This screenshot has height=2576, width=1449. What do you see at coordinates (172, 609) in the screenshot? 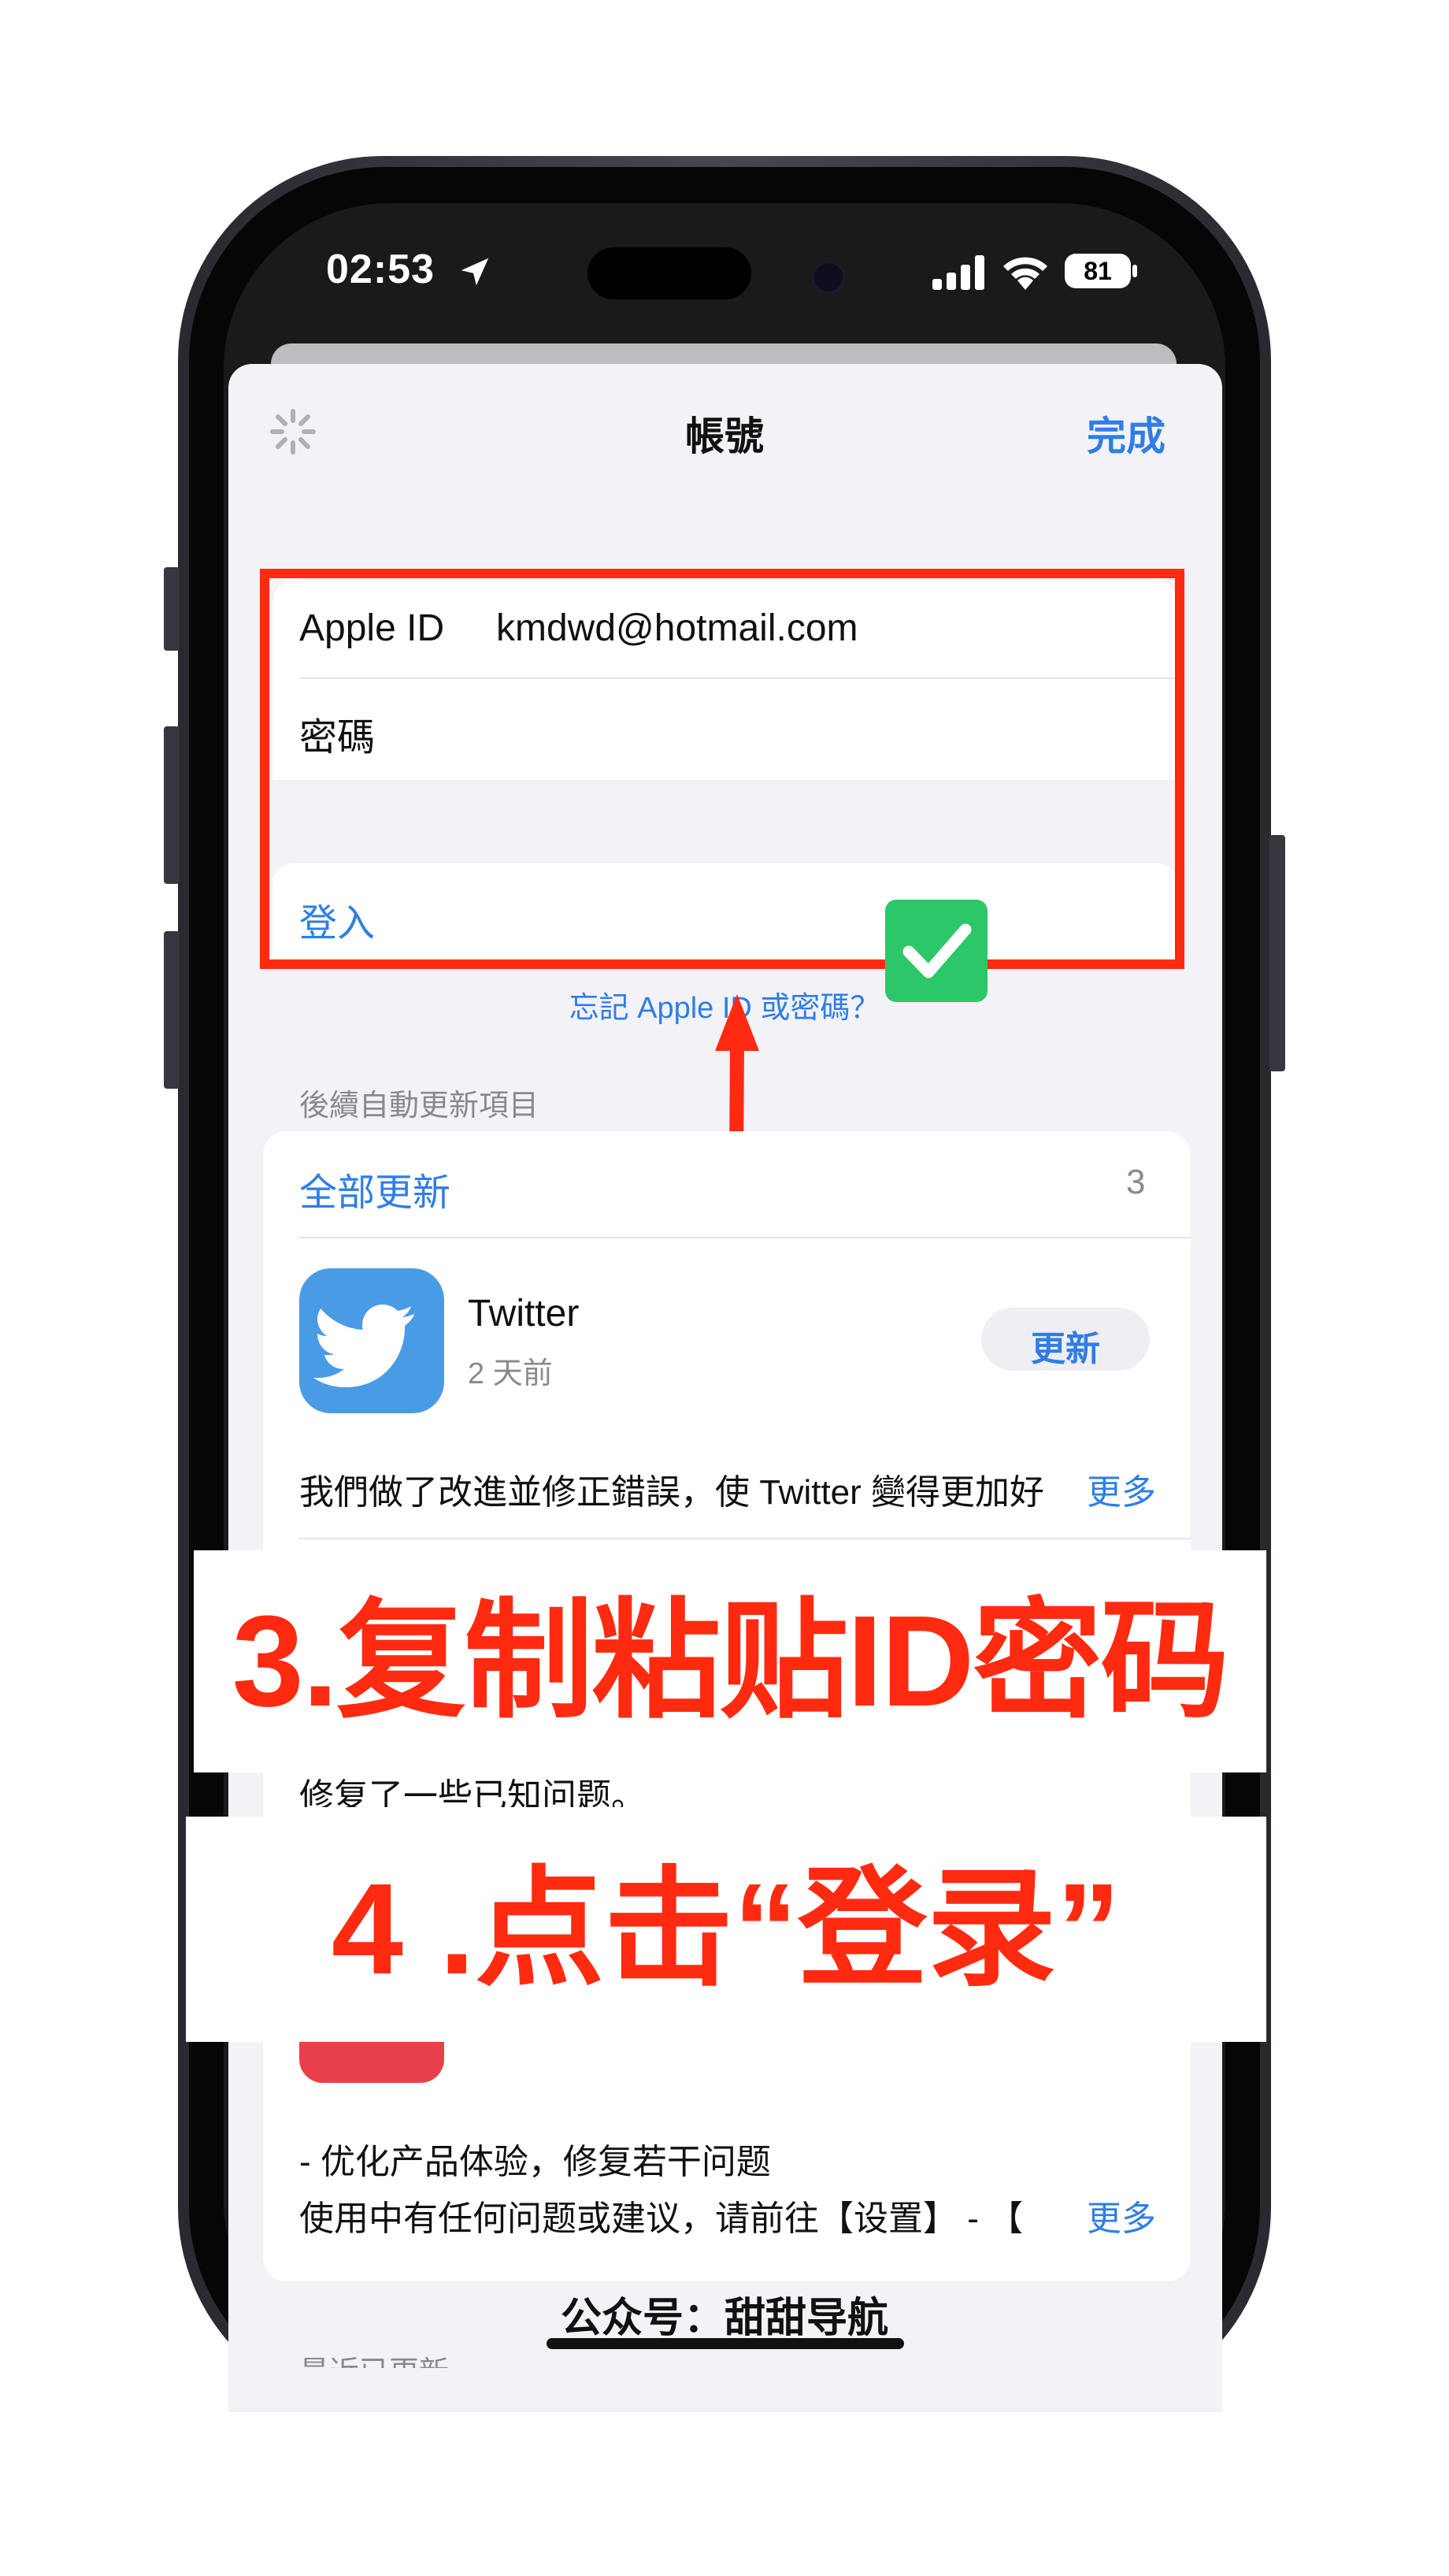
I see `action-button` at bounding box center [172, 609].